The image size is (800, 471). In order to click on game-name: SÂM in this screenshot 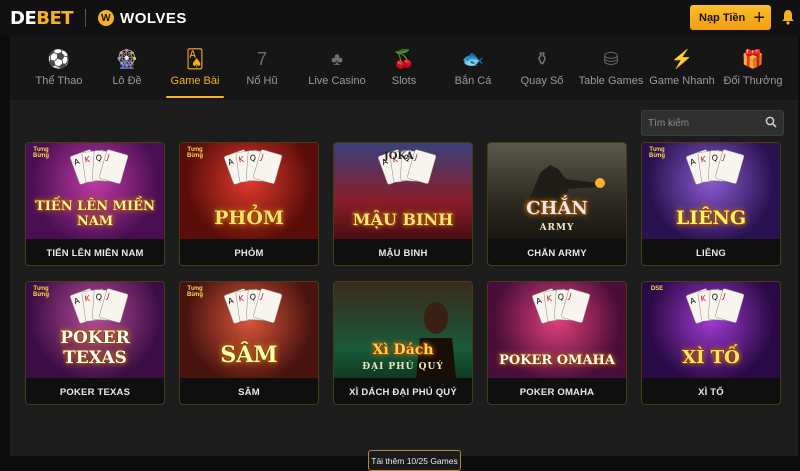, I will do `click(249, 392)`.